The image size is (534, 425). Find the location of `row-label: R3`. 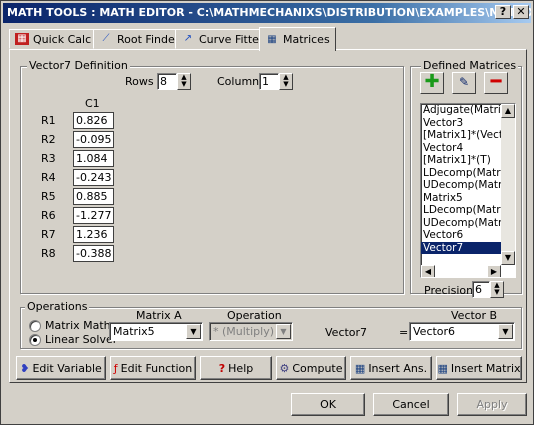

row-label: R3 is located at coordinates (48, 158).